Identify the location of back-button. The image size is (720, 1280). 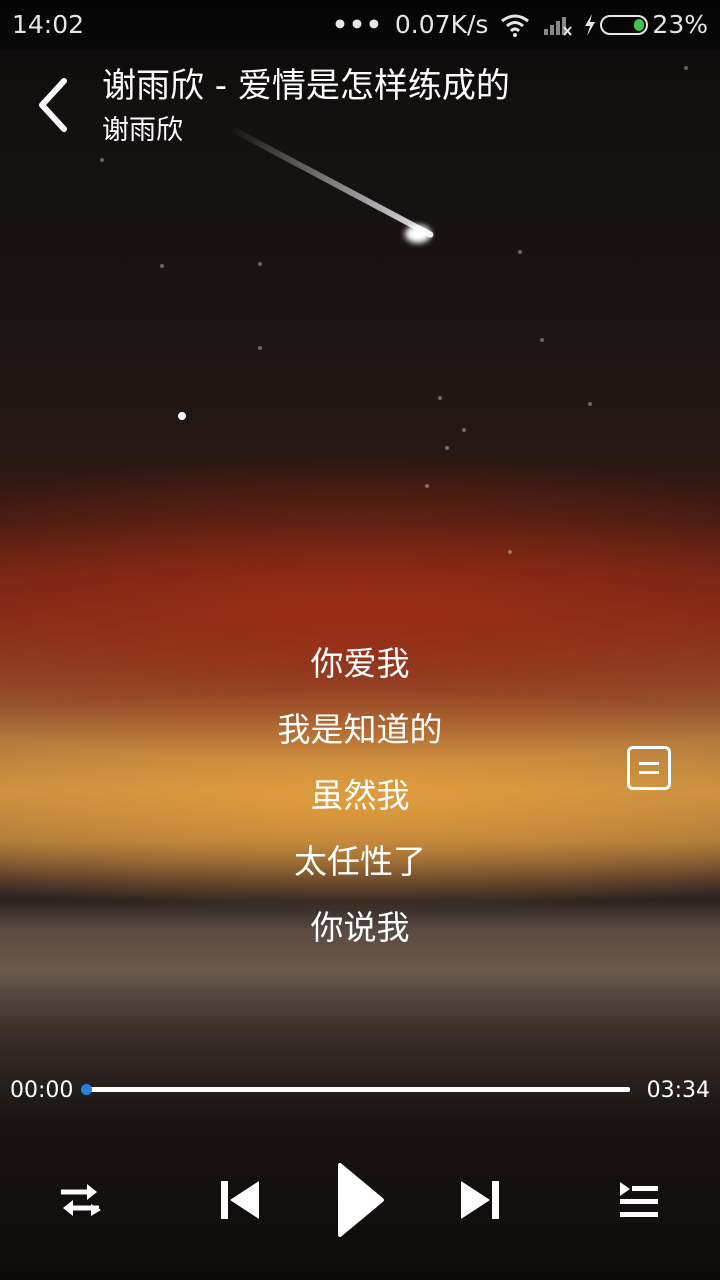
(52, 105).